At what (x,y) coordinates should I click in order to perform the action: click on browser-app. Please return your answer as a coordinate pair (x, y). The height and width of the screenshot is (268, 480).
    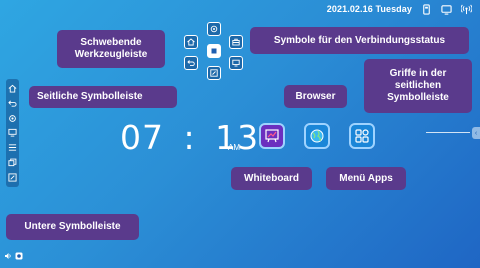
    Looking at the image, I should click on (317, 136).